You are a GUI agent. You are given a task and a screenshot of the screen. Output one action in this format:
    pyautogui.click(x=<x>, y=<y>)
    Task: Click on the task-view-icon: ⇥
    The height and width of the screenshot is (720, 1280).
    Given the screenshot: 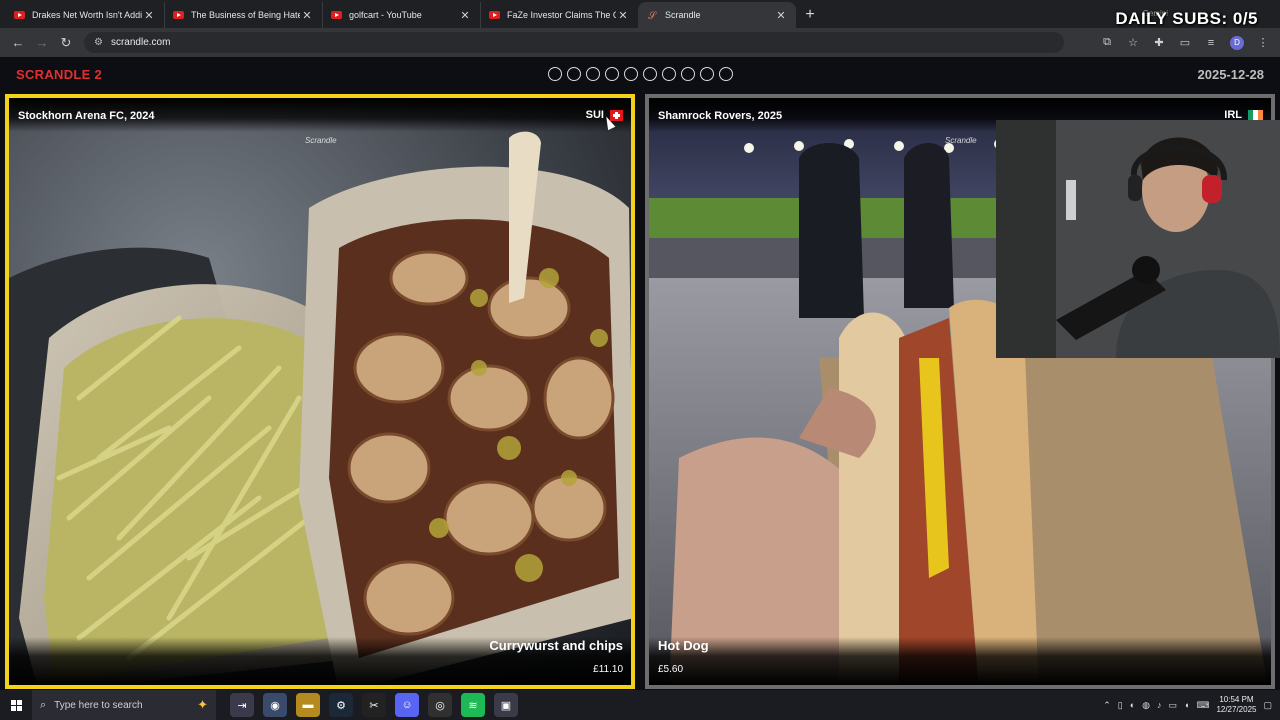 What is the action you would take?
    pyautogui.click(x=242, y=705)
    